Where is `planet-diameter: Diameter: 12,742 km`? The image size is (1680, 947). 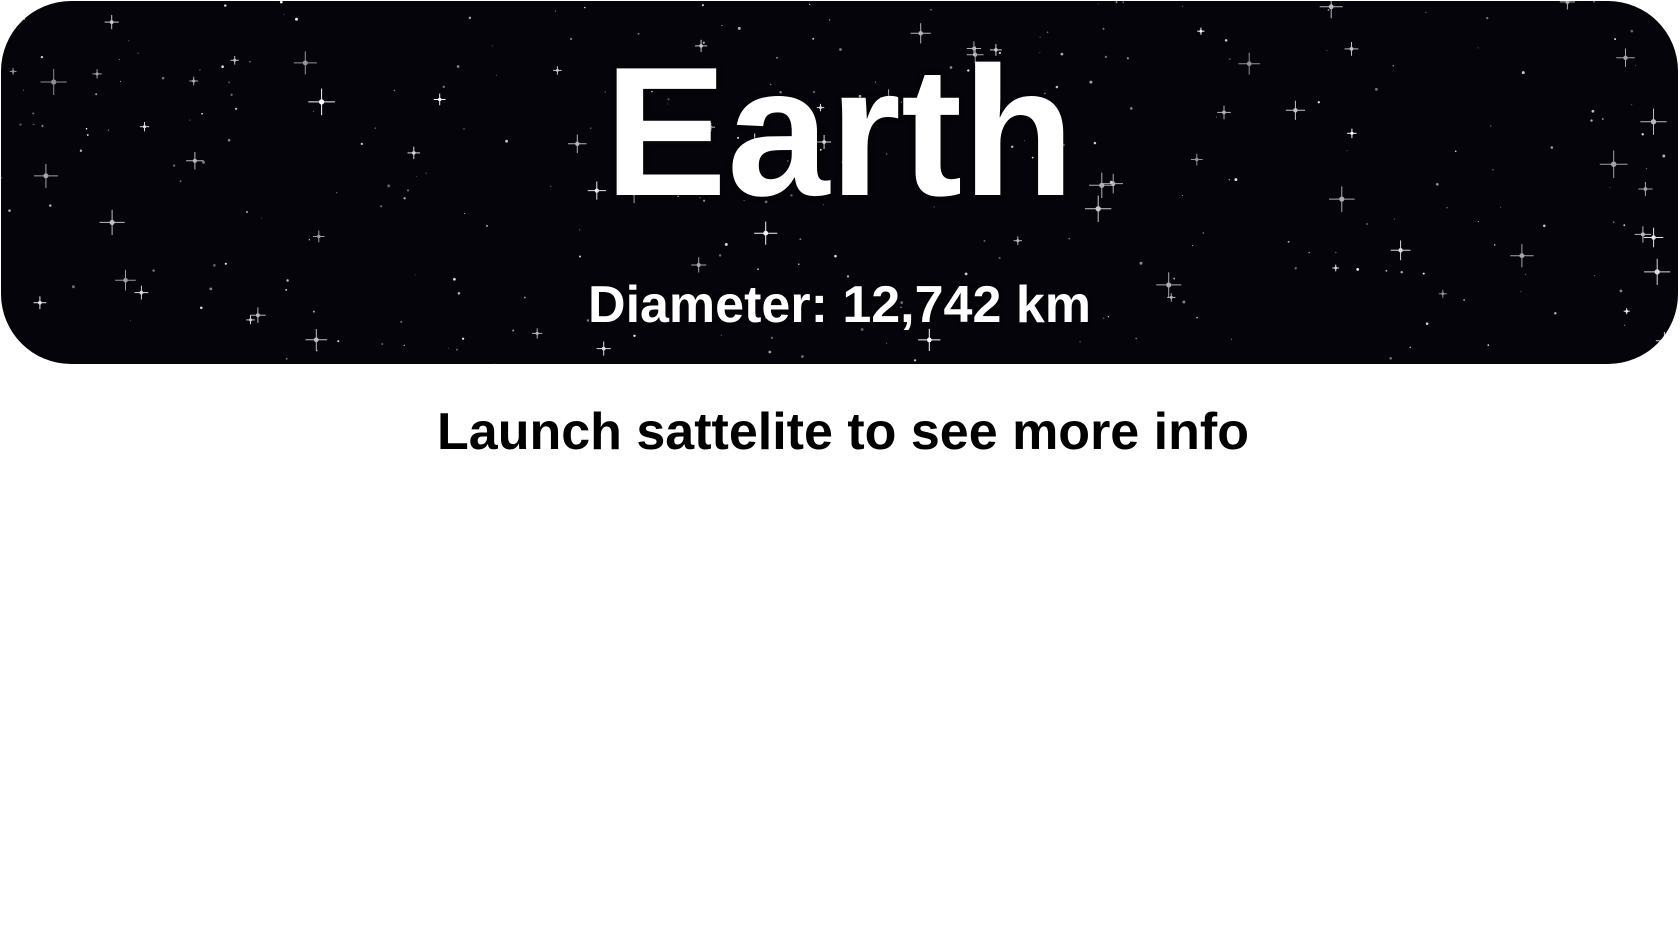
planet-diameter: Diameter: 12,742 km is located at coordinates (839, 305).